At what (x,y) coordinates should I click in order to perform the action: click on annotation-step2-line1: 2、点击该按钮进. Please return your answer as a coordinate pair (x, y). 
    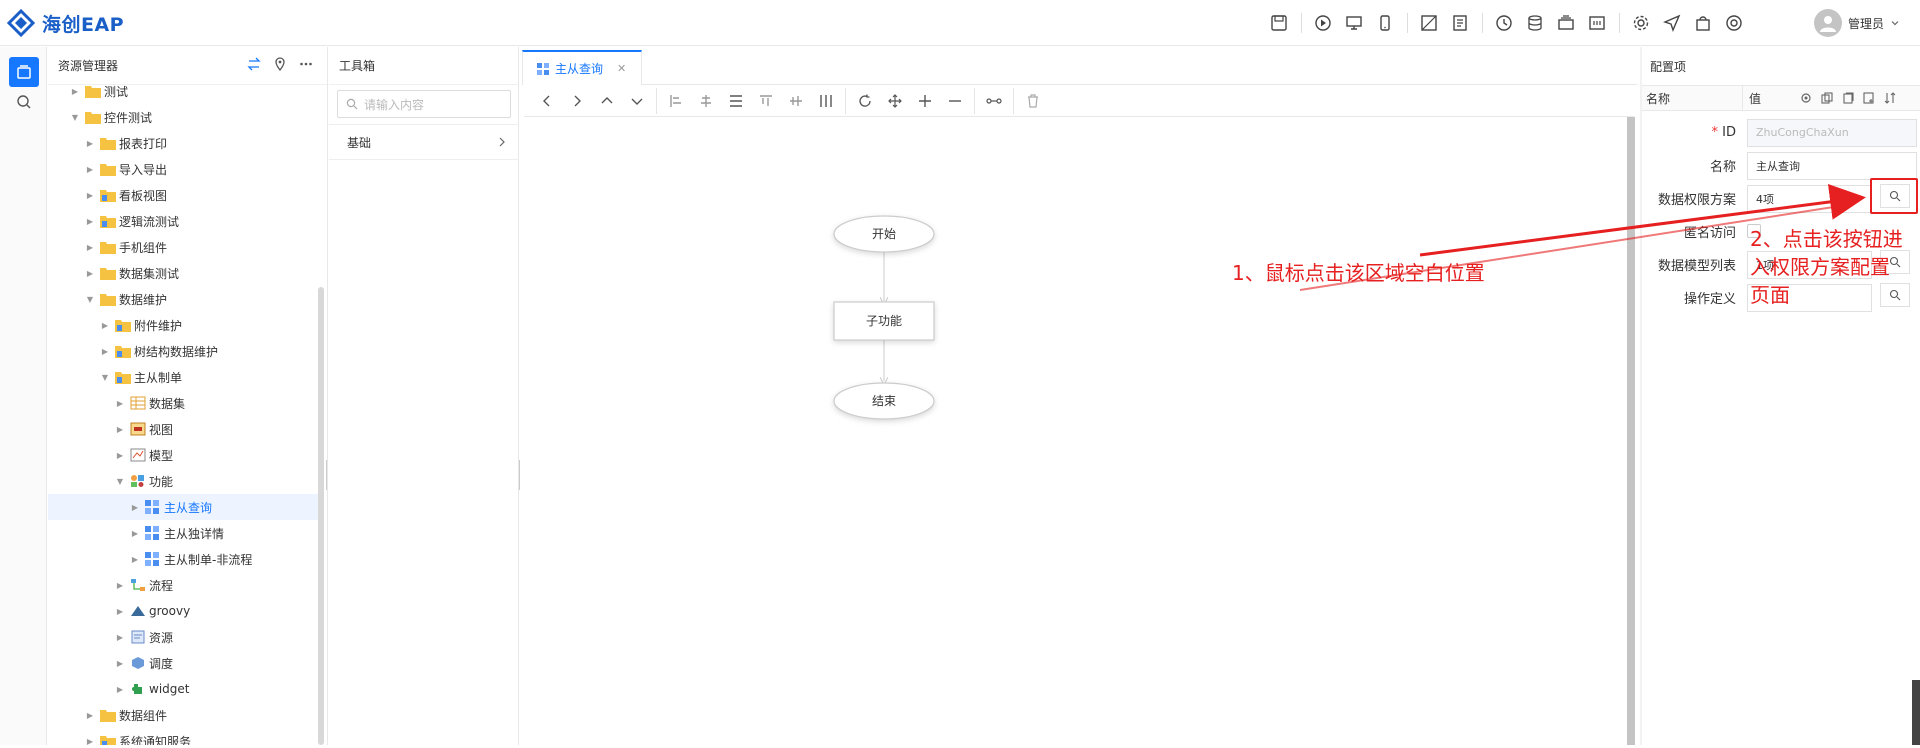
    Looking at the image, I should click on (1826, 239).